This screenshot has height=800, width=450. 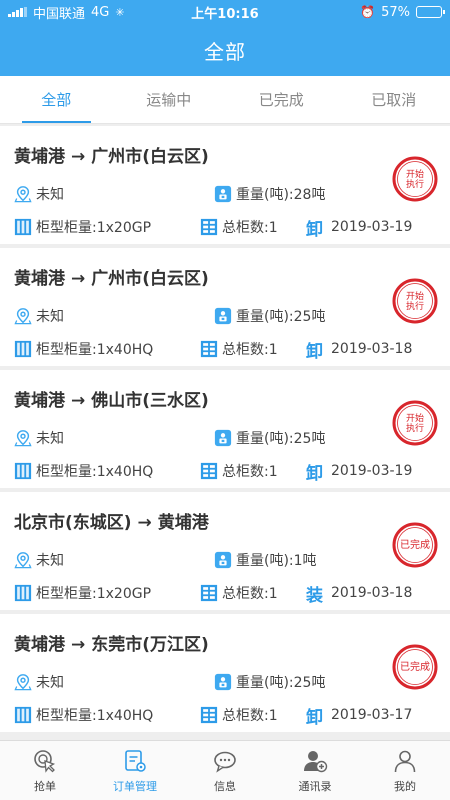 I want to click on tab-in-transit: 运输中, so click(x=169, y=99).